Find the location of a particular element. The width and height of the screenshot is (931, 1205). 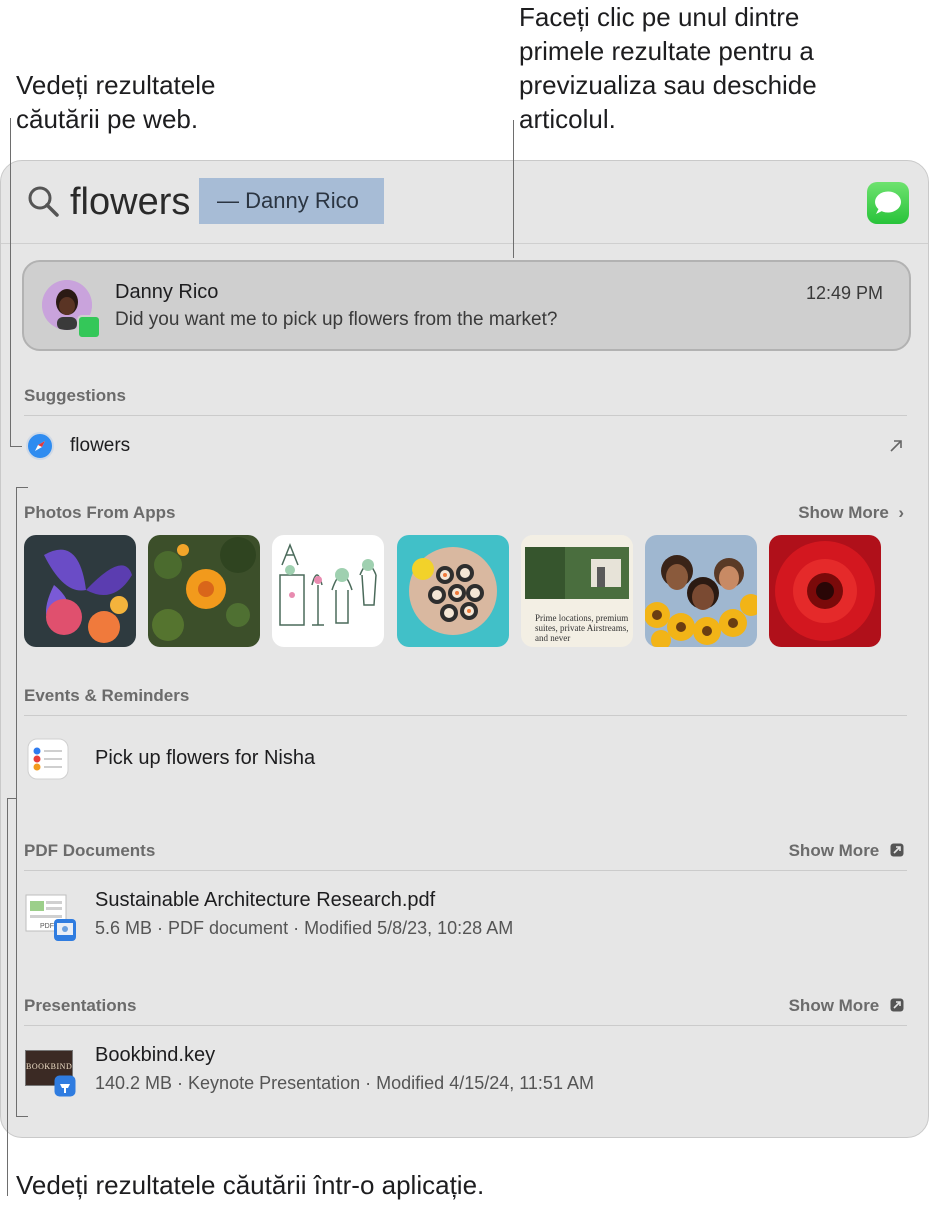

messages-badge-icon is located at coordinates (89, 327).